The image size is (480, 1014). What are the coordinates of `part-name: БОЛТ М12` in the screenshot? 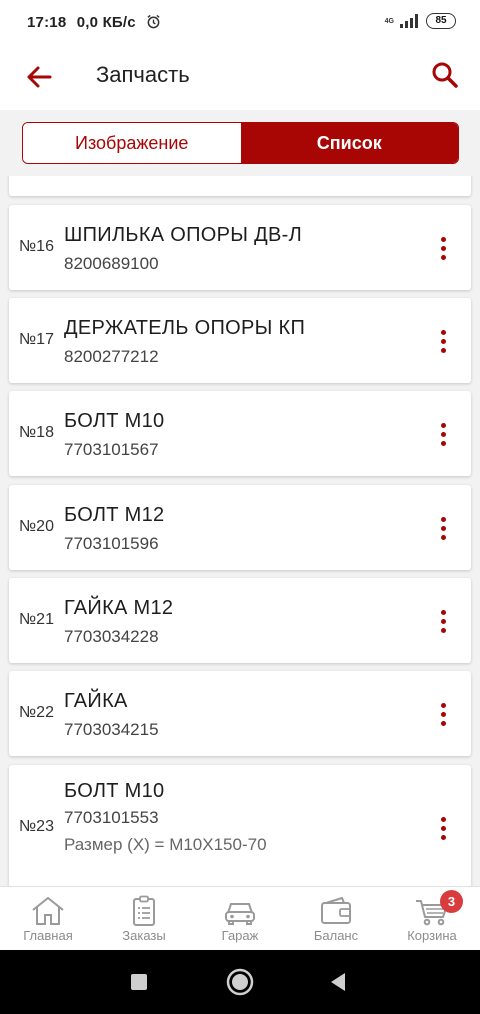 It's located at (114, 515).